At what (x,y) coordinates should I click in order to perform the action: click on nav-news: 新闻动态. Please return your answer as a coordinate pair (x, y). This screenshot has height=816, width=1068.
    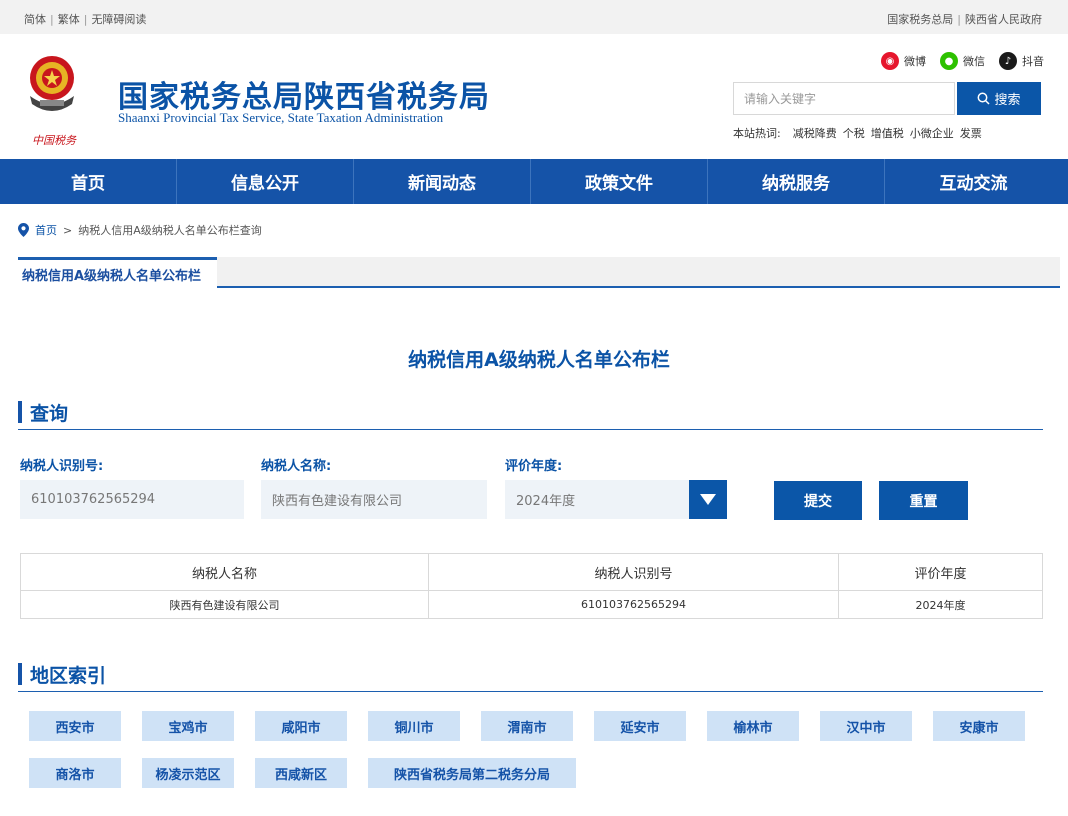
    Looking at the image, I should click on (442, 181).